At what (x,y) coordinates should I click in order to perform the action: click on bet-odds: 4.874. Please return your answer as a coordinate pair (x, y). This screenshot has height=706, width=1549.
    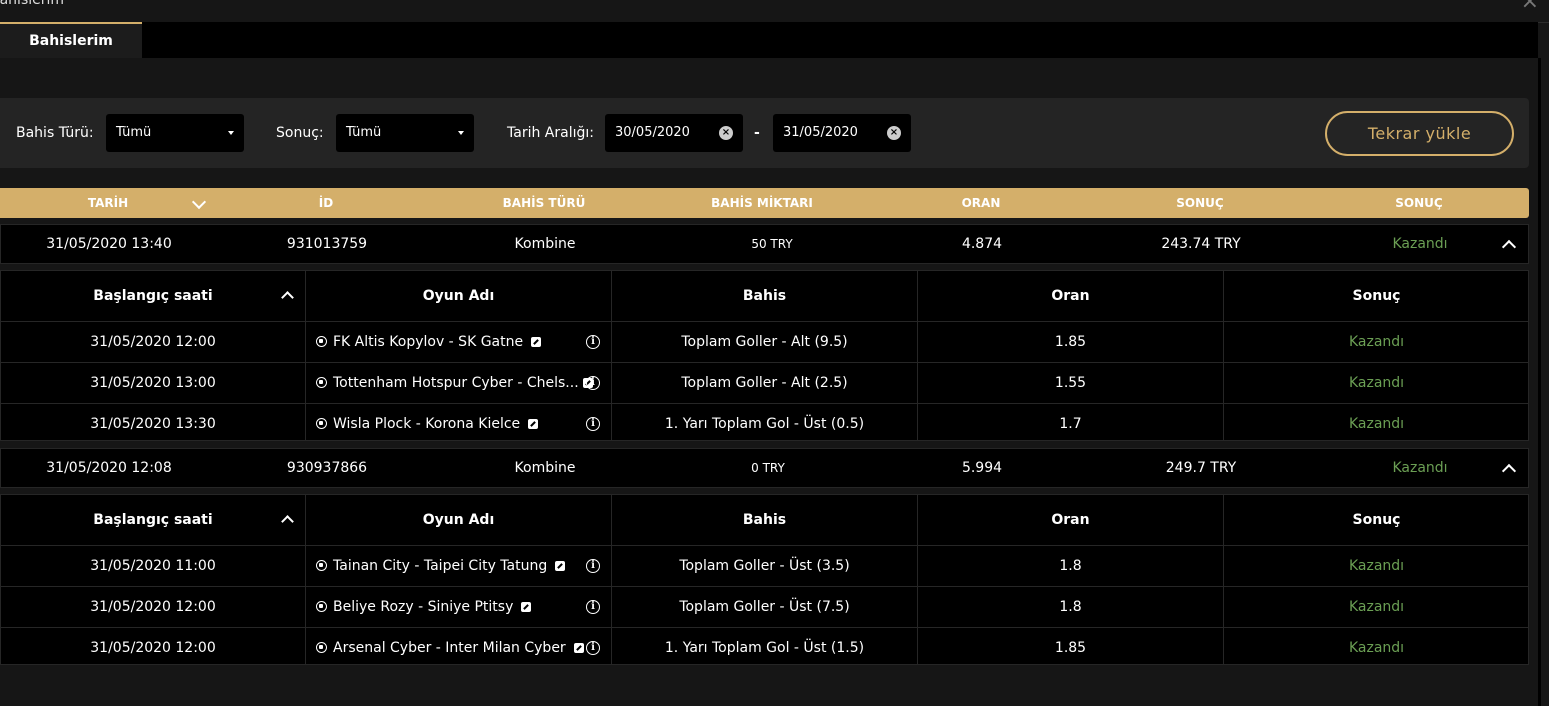
    Looking at the image, I should click on (982, 244).